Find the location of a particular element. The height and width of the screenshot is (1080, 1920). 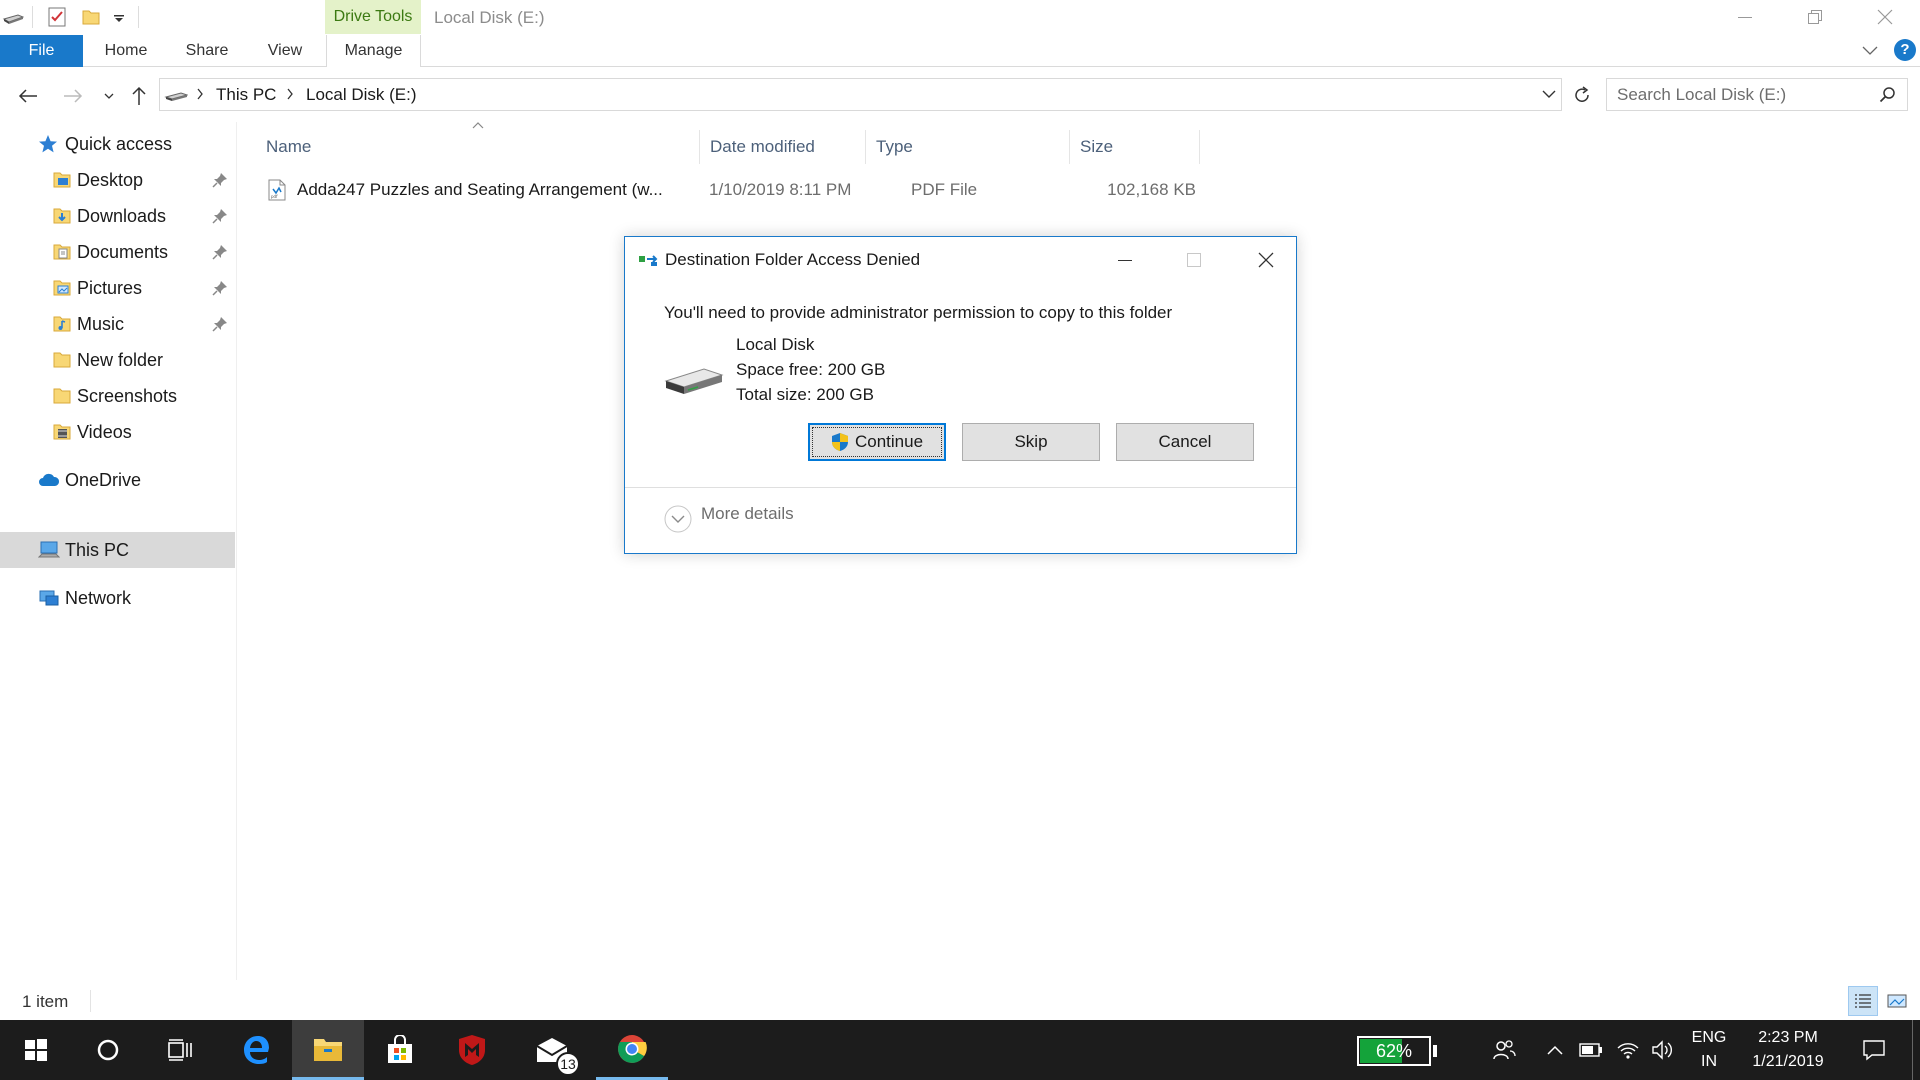

show-desktop-button is located at coordinates (1916, 1050).